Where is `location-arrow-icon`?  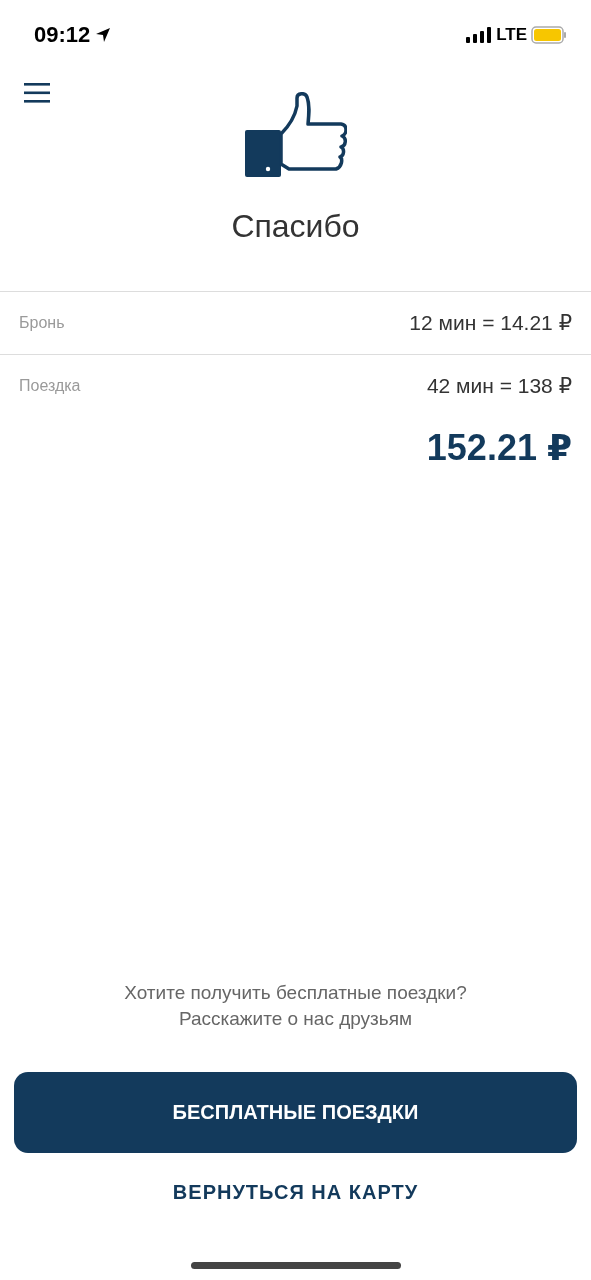 location-arrow-icon is located at coordinates (103, 35).